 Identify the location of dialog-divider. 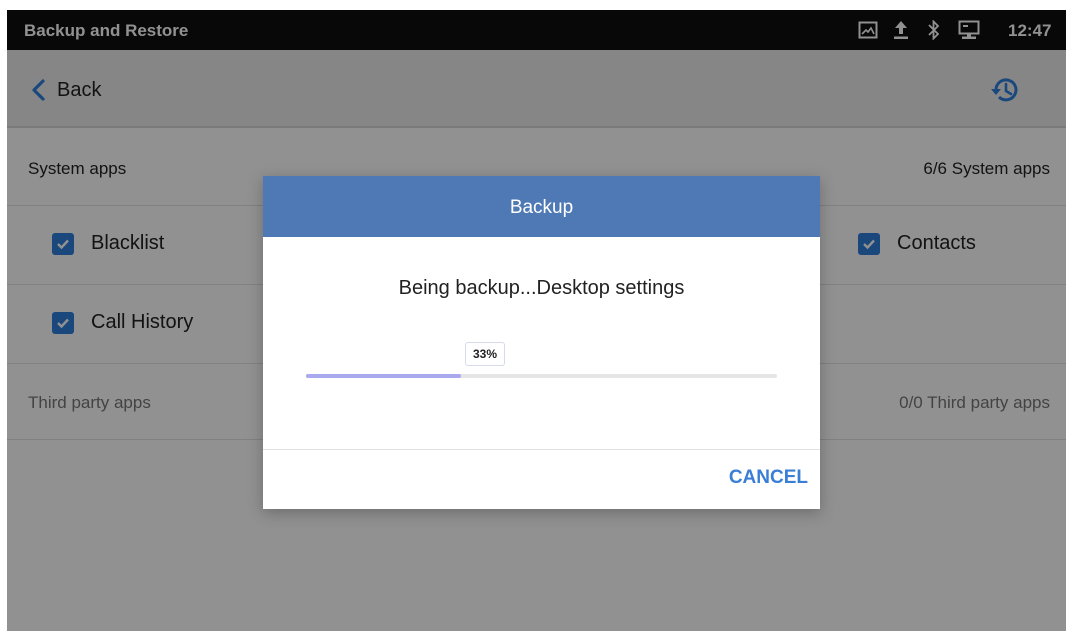
(541, 449).